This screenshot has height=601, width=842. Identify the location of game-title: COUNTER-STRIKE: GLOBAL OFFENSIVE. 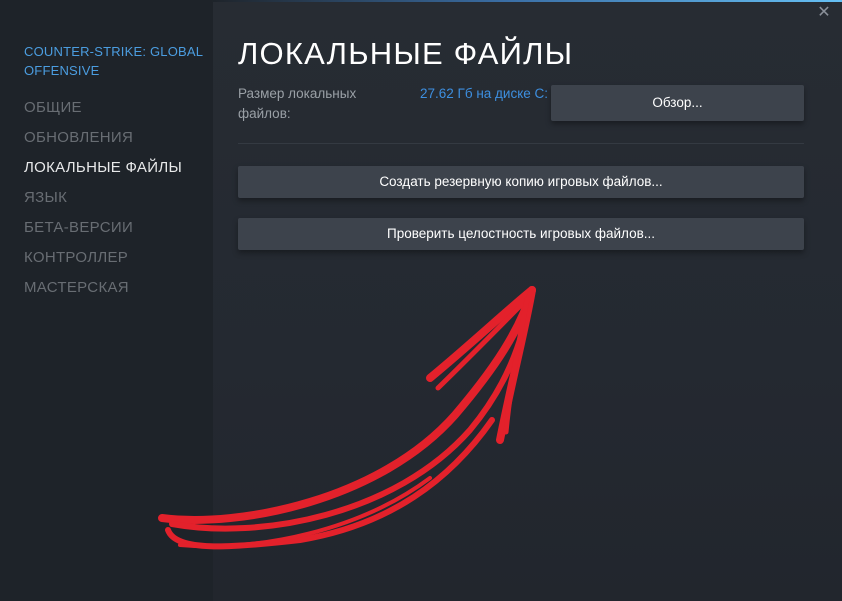
(113, 61).